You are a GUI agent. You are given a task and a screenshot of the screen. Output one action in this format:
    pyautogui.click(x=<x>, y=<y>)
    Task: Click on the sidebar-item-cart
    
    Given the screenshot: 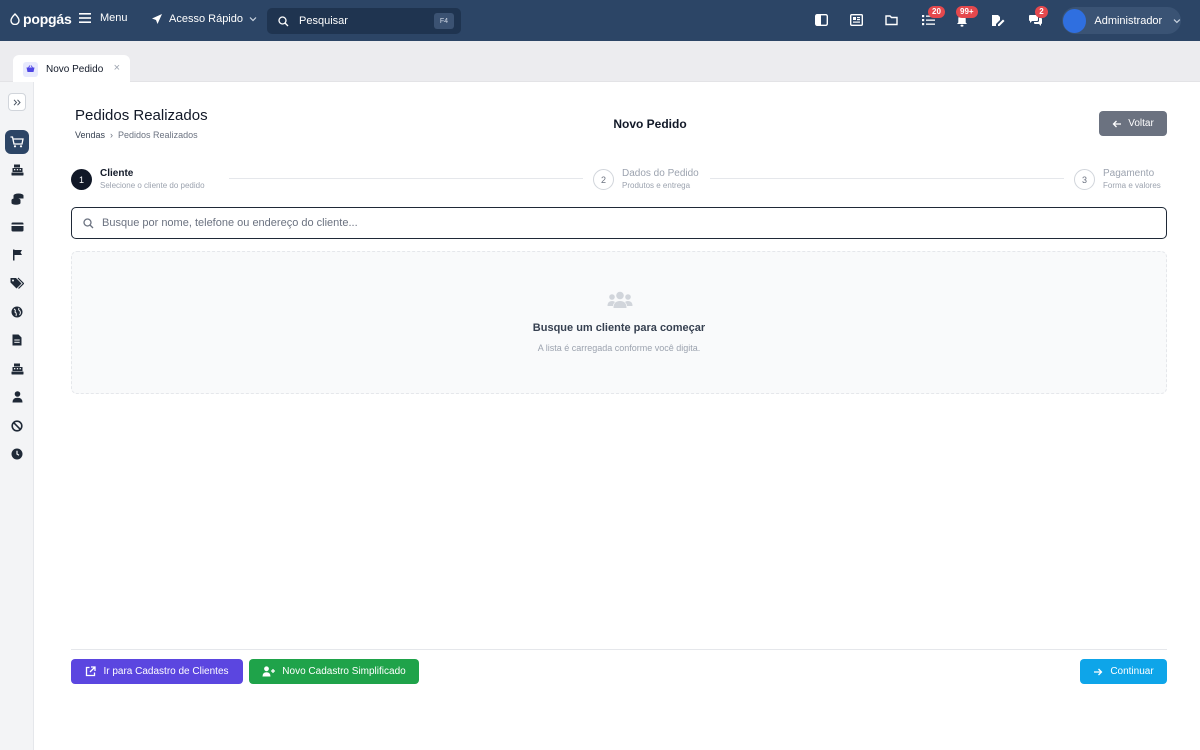 What is the action you would take?
    pyautogui.click(x=17, y=142)
    